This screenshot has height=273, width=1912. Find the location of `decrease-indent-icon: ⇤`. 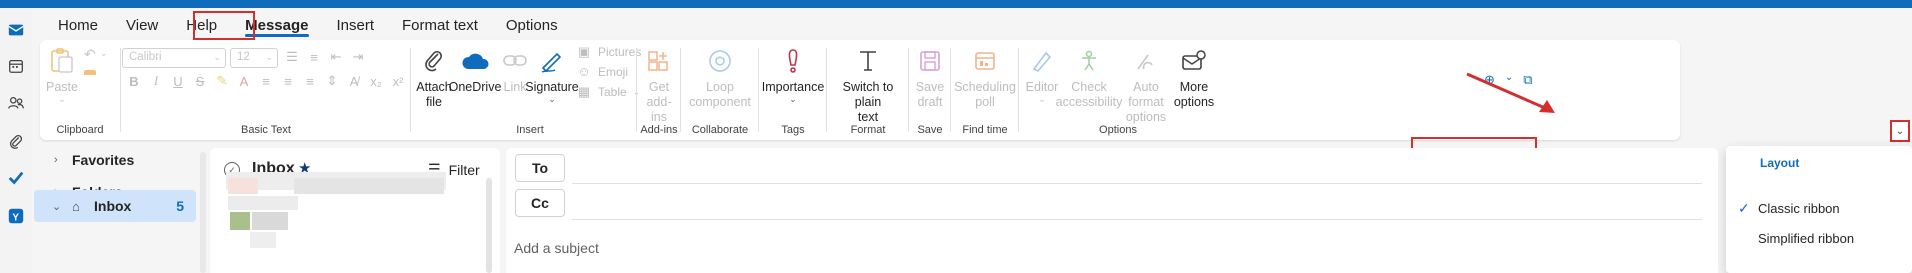

decrease-indent-icon: ⇤ is located at coordinates (336, 57).